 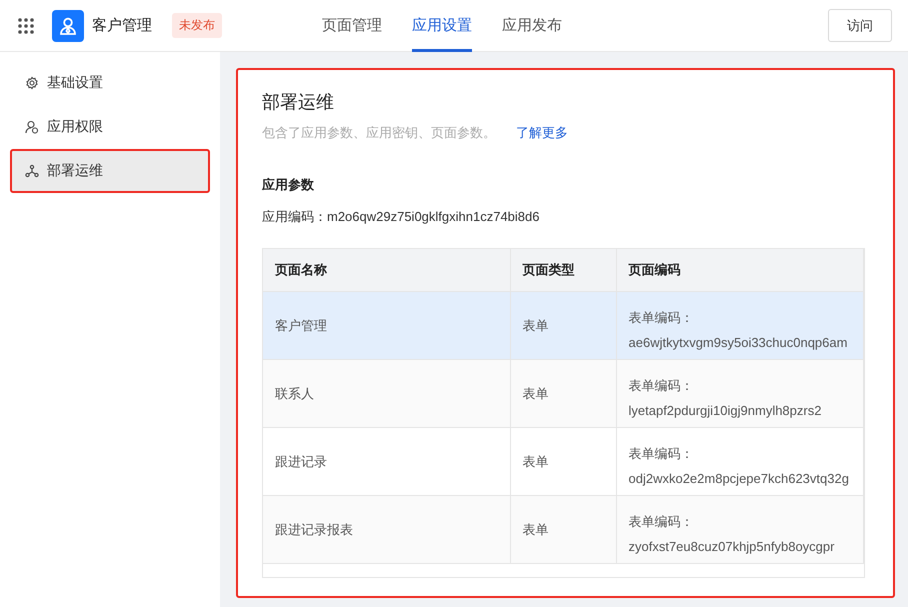 What do you see at coordinates (860, 25) in the screenshot?
I see `visit-button: 访问` at bounding box center [860, 25].